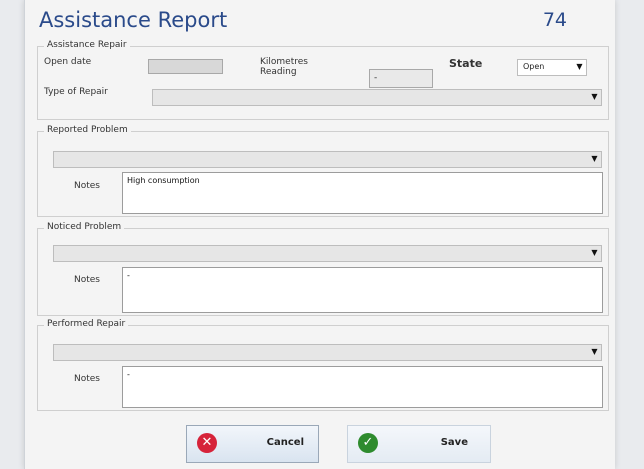 Image resolution: width=644 pixels, height=469 pixels. Describe the element at coordinates (419, 444) in the screenshot. I see `save-button: ✓ Save` at that location.